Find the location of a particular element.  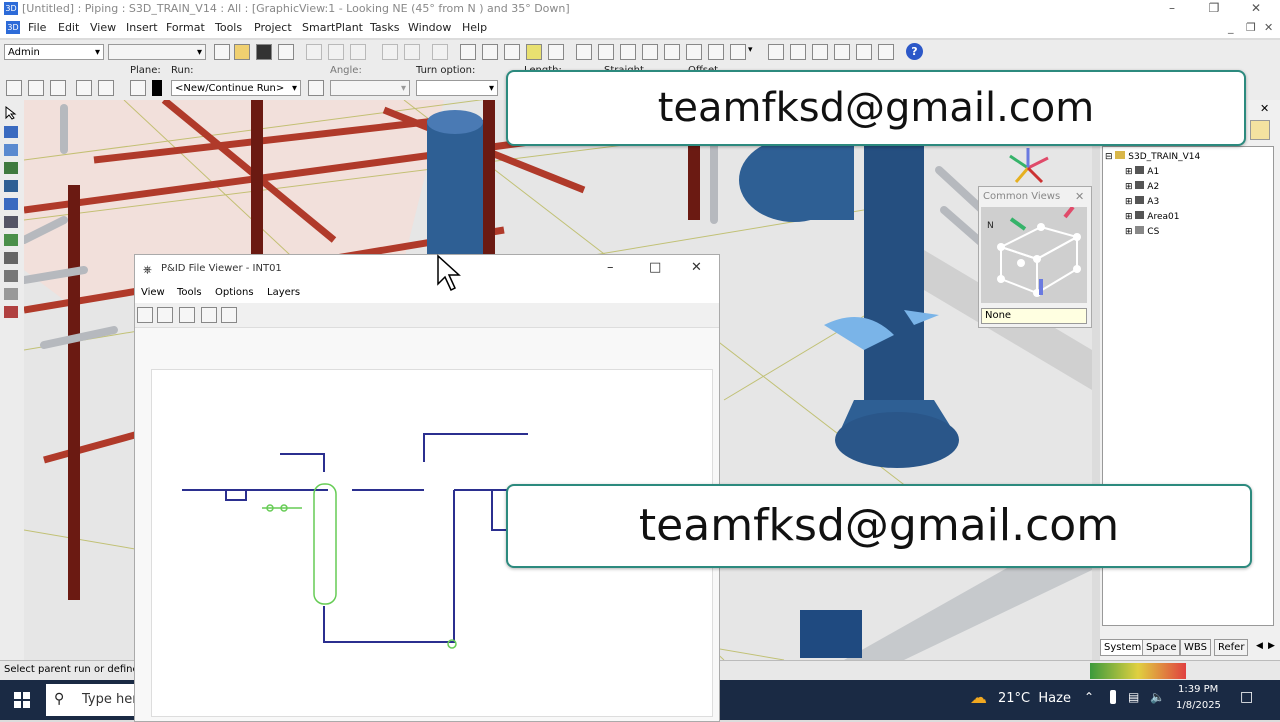

zoom-in-icon is located at coordinates (145, 315).